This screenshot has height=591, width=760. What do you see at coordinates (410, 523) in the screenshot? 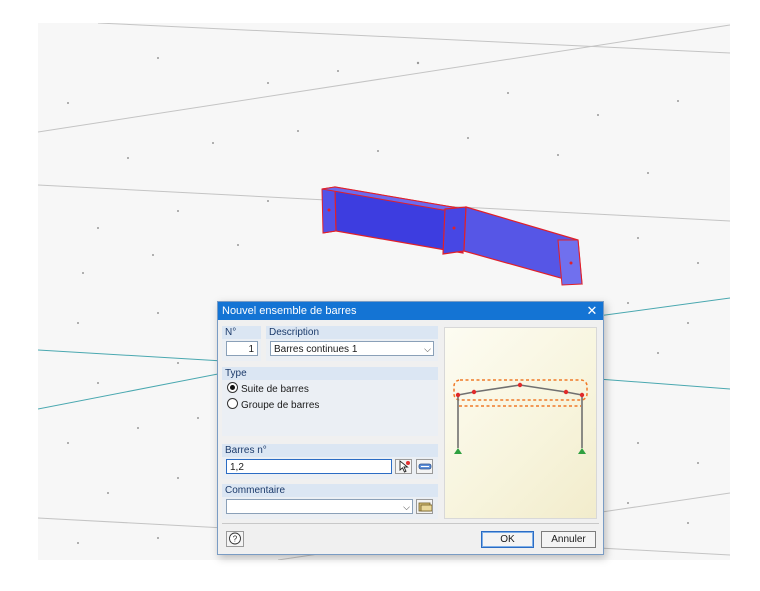
I see `footer-divider` at bounding box center [410, 523].